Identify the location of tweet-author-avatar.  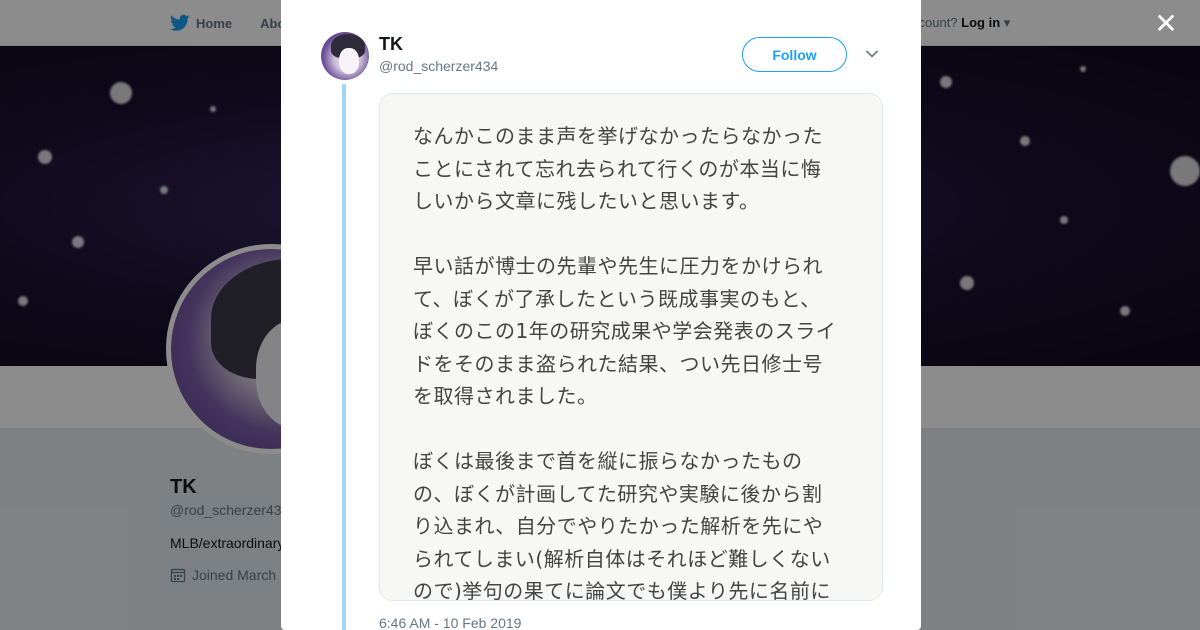
(345, 56).